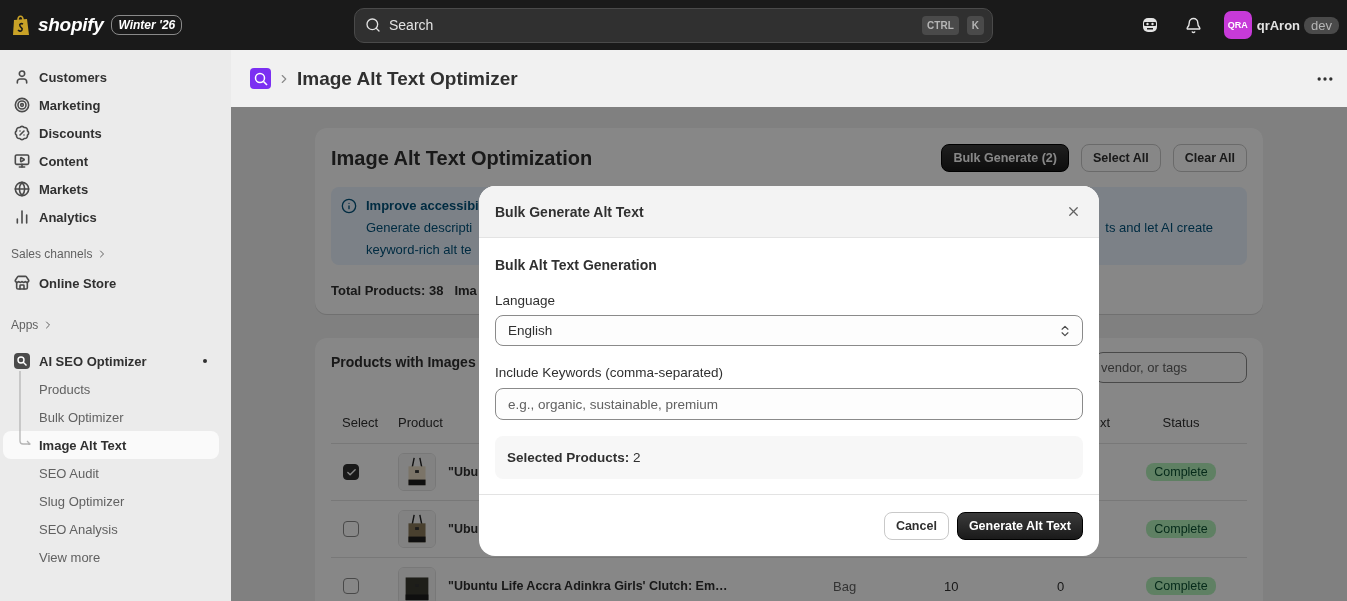 The image size is (1347, 601). What do you see at coordinates (1061, 586) in the screenshot?
I see `table-cell-text: 0` at bounding box center [1061, 586].